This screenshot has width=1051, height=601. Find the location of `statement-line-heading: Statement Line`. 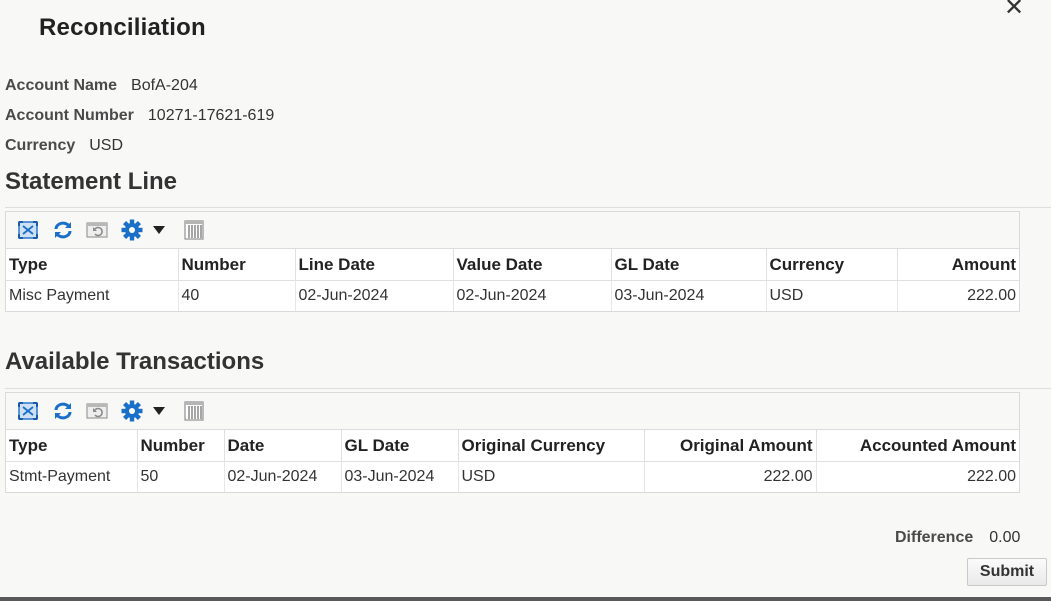

statement-line-heading: Statement Line is located at coordinates (91, 181).